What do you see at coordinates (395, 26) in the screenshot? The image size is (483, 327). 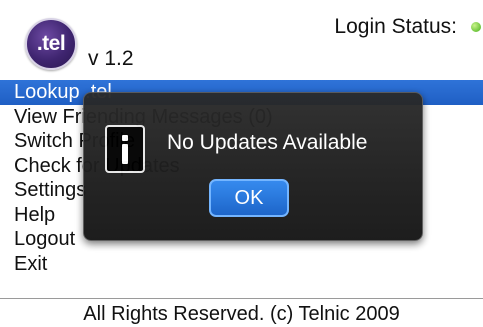 I see `login-status-label: Login Status:` at bounding box center [395, 26].